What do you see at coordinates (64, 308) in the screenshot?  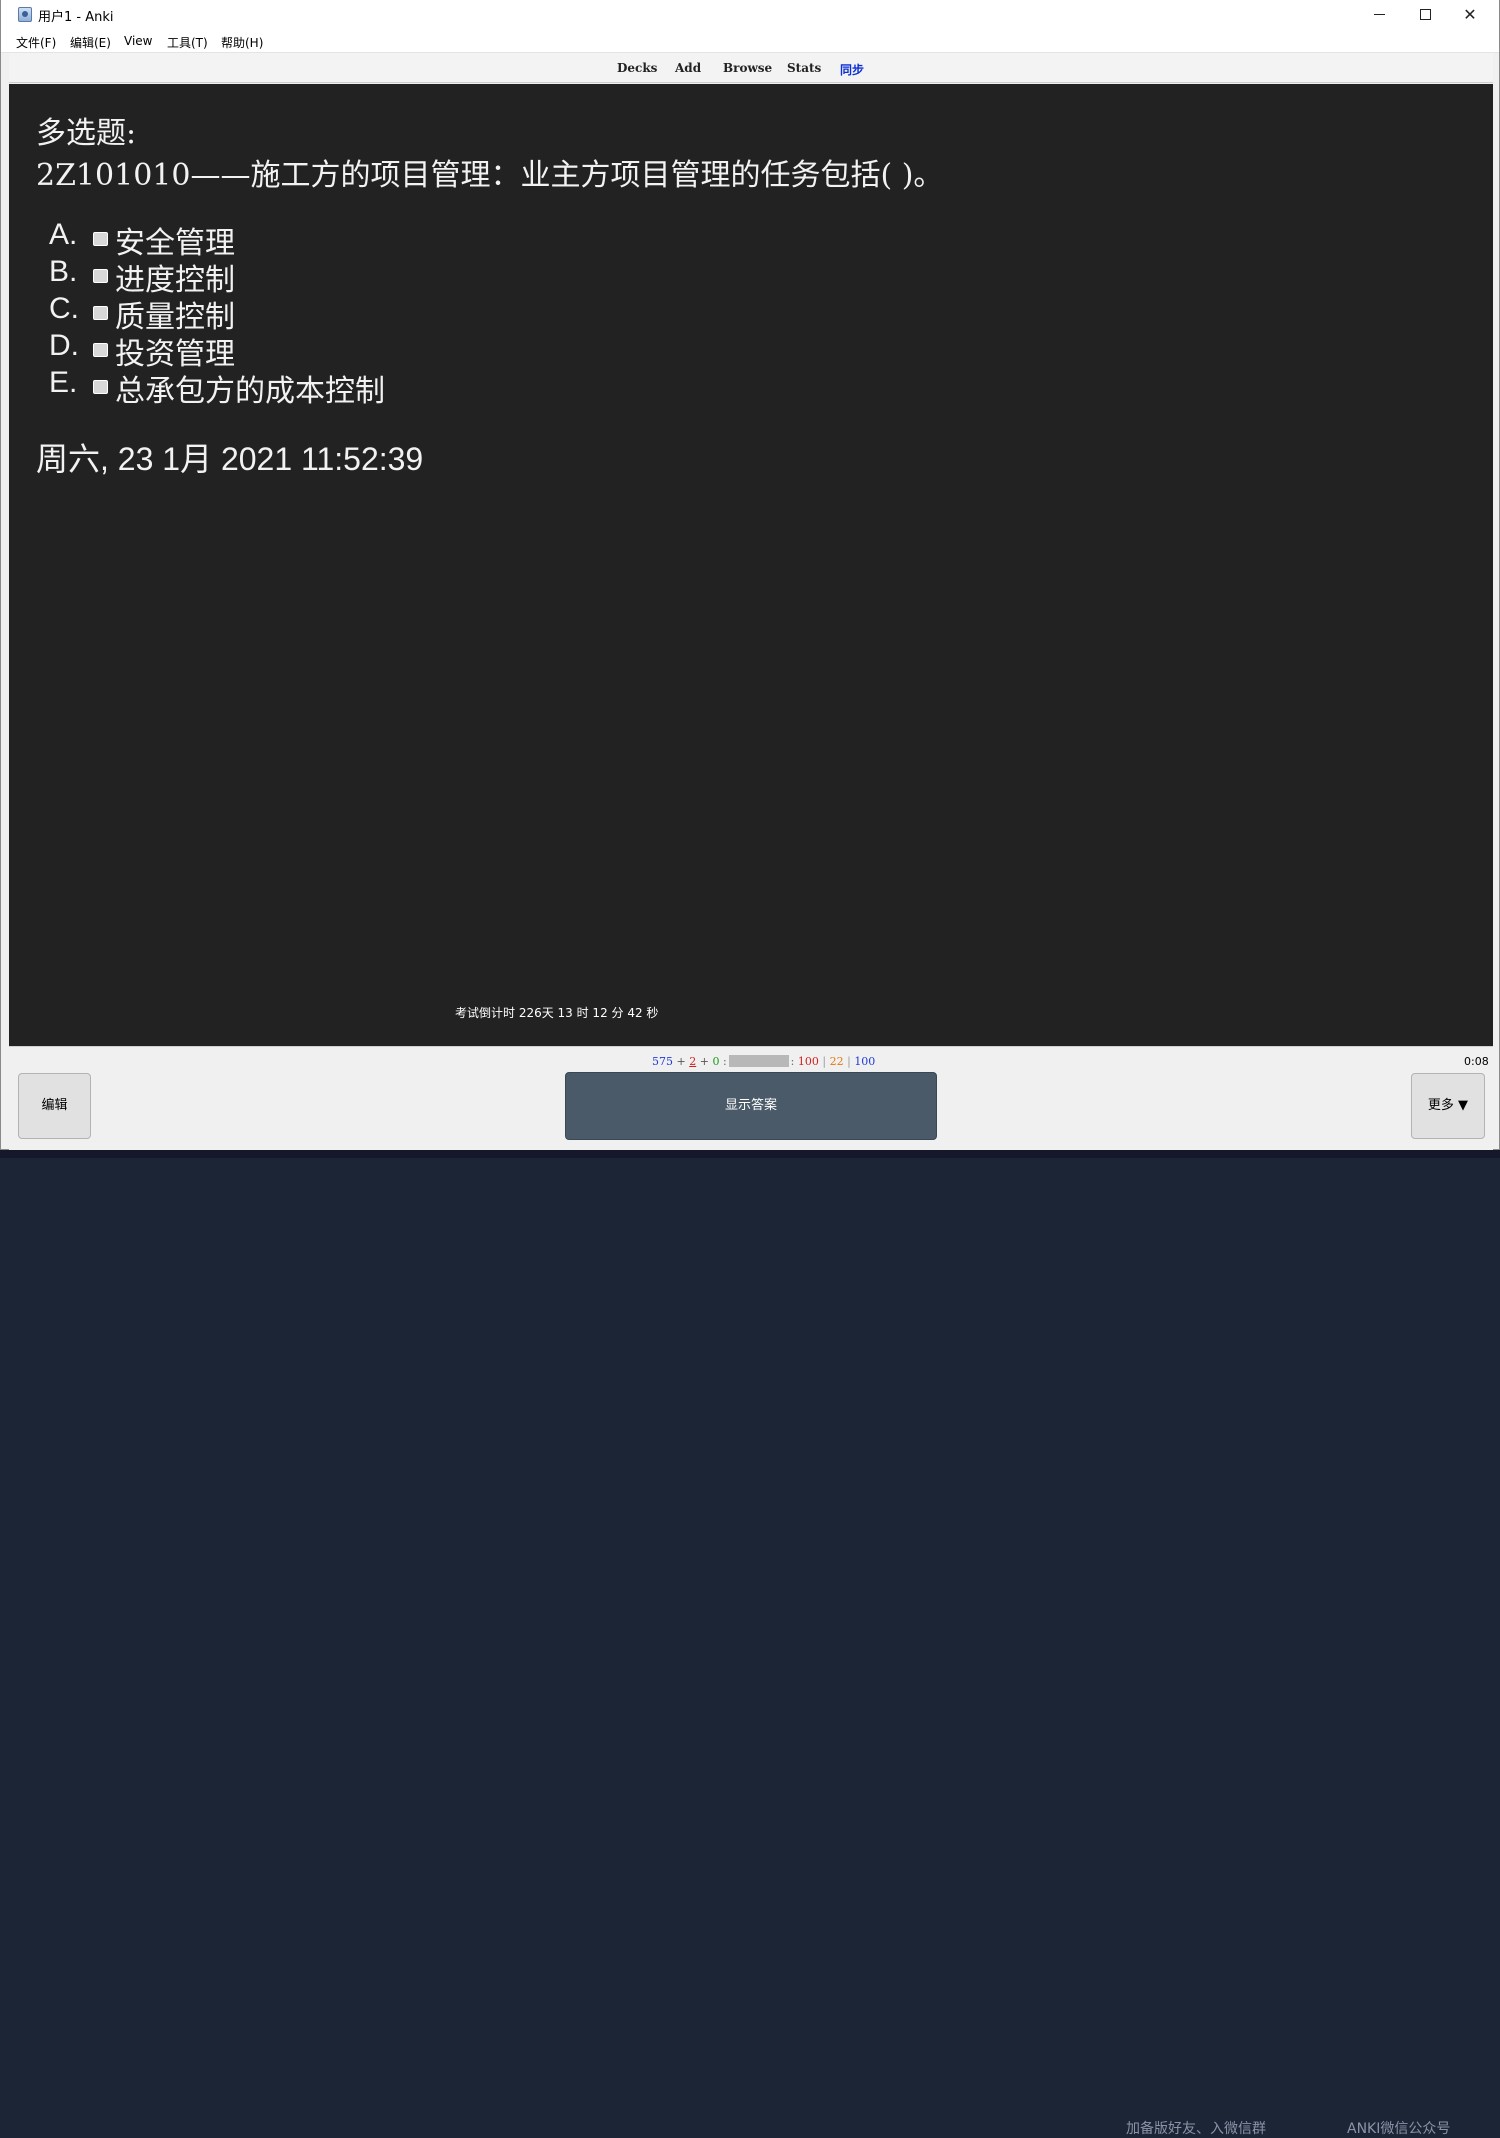 I see `option-letter: C.` at bounding box center [64, 308].